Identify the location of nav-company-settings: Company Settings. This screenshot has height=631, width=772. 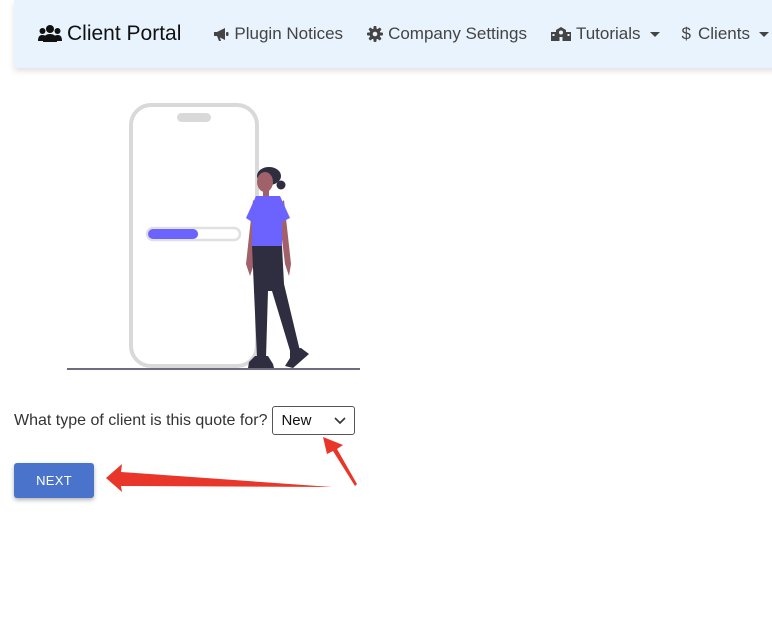
(447, 34).